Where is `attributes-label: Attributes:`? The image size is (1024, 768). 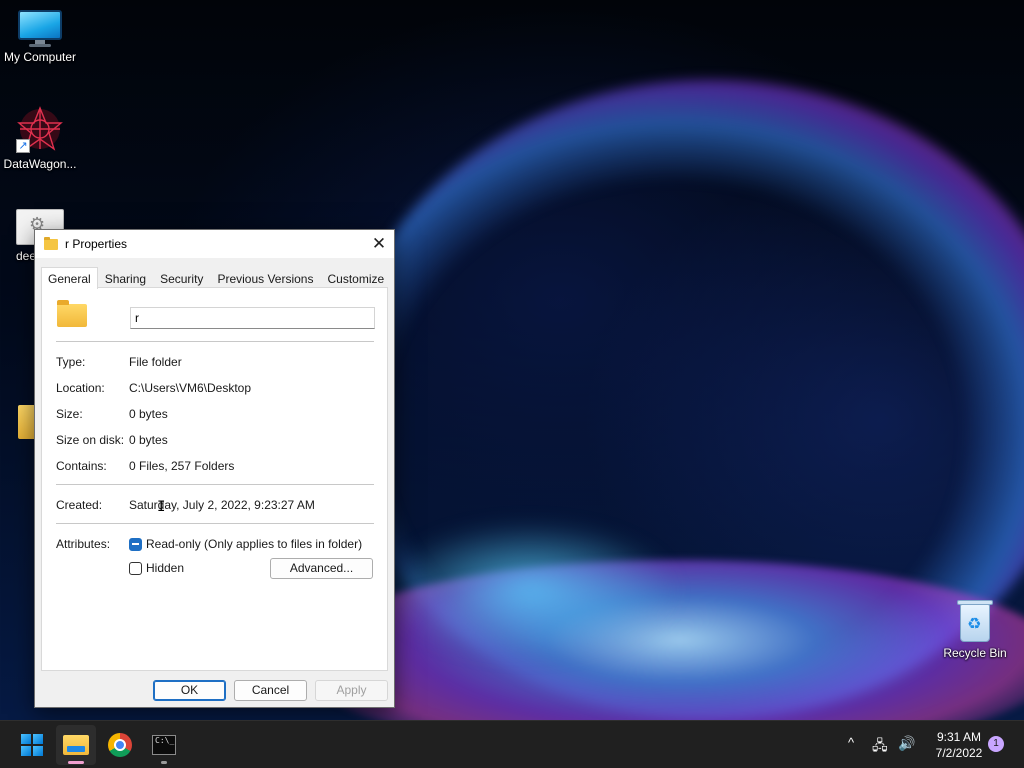 attributes-label: Attributes: is located at coordinates (83, 544).